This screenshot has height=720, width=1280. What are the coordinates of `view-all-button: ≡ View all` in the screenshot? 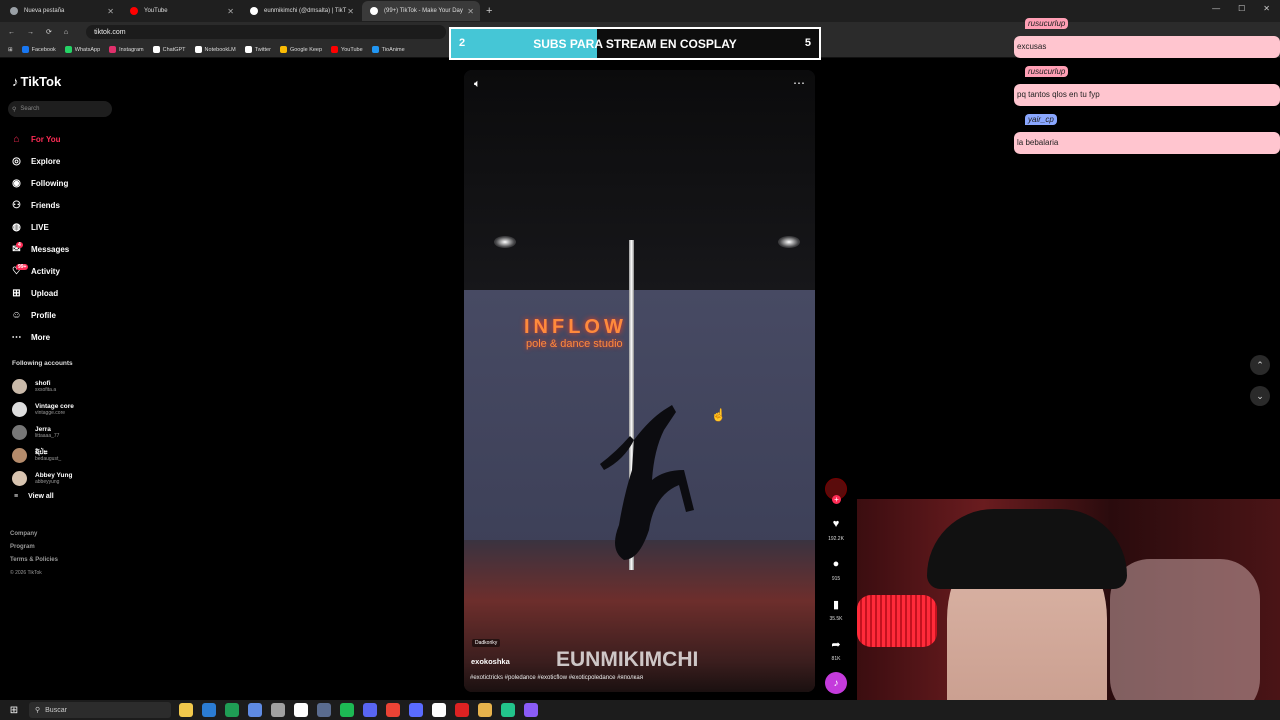 It's located at (44, 496).